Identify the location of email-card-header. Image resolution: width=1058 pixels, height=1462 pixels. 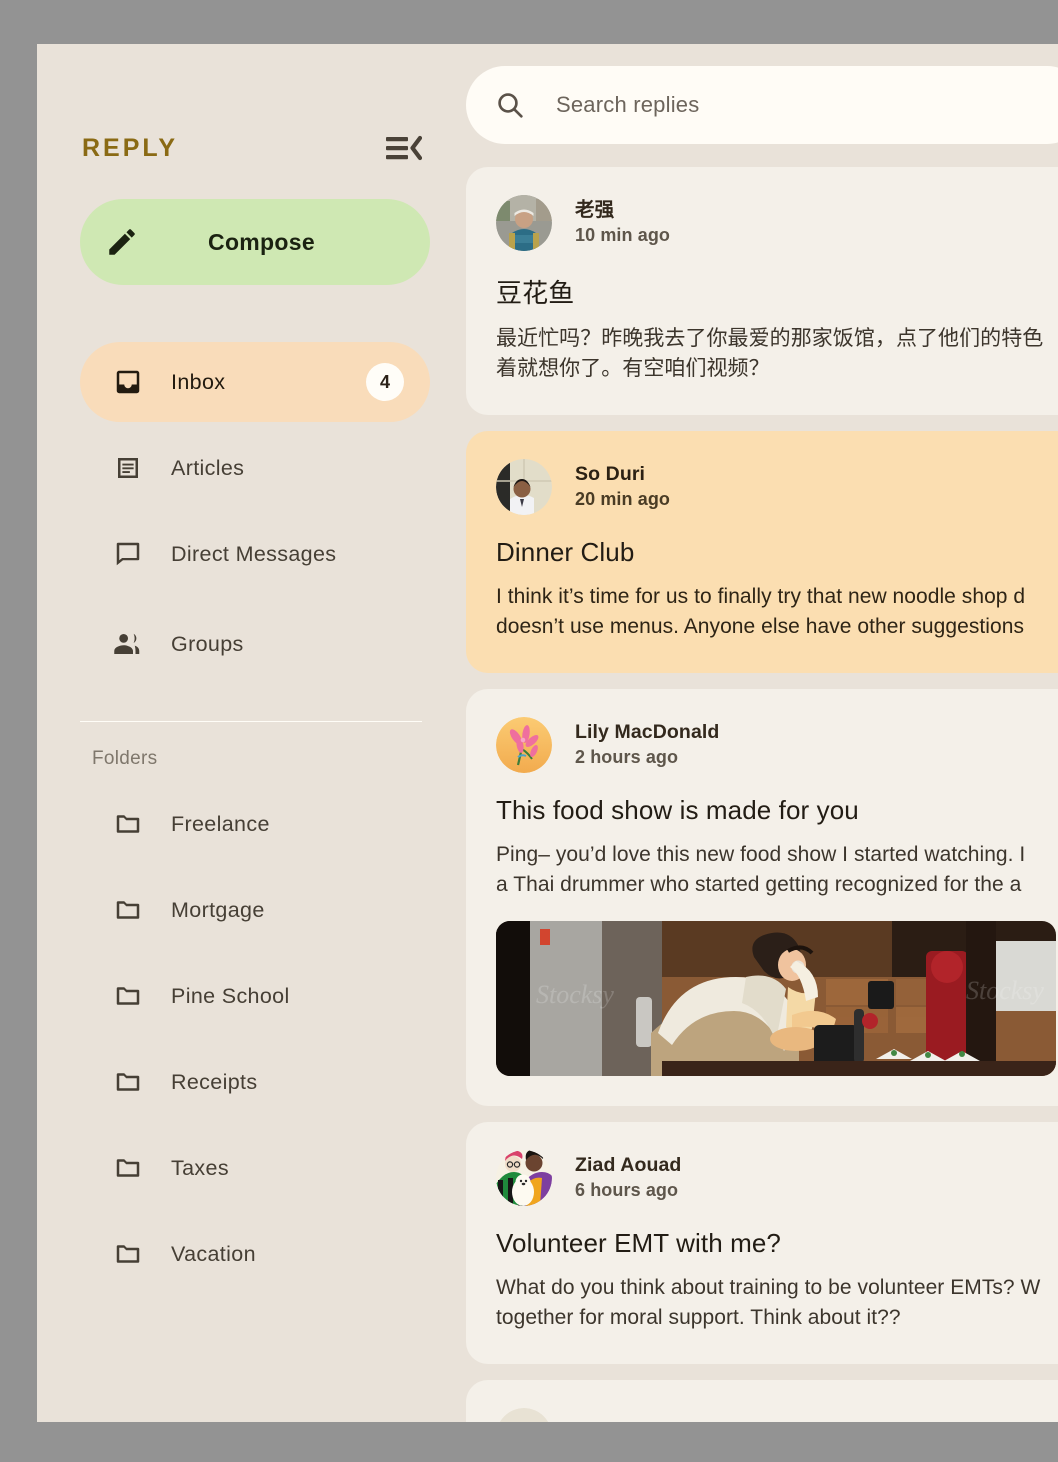
(777, 1414).